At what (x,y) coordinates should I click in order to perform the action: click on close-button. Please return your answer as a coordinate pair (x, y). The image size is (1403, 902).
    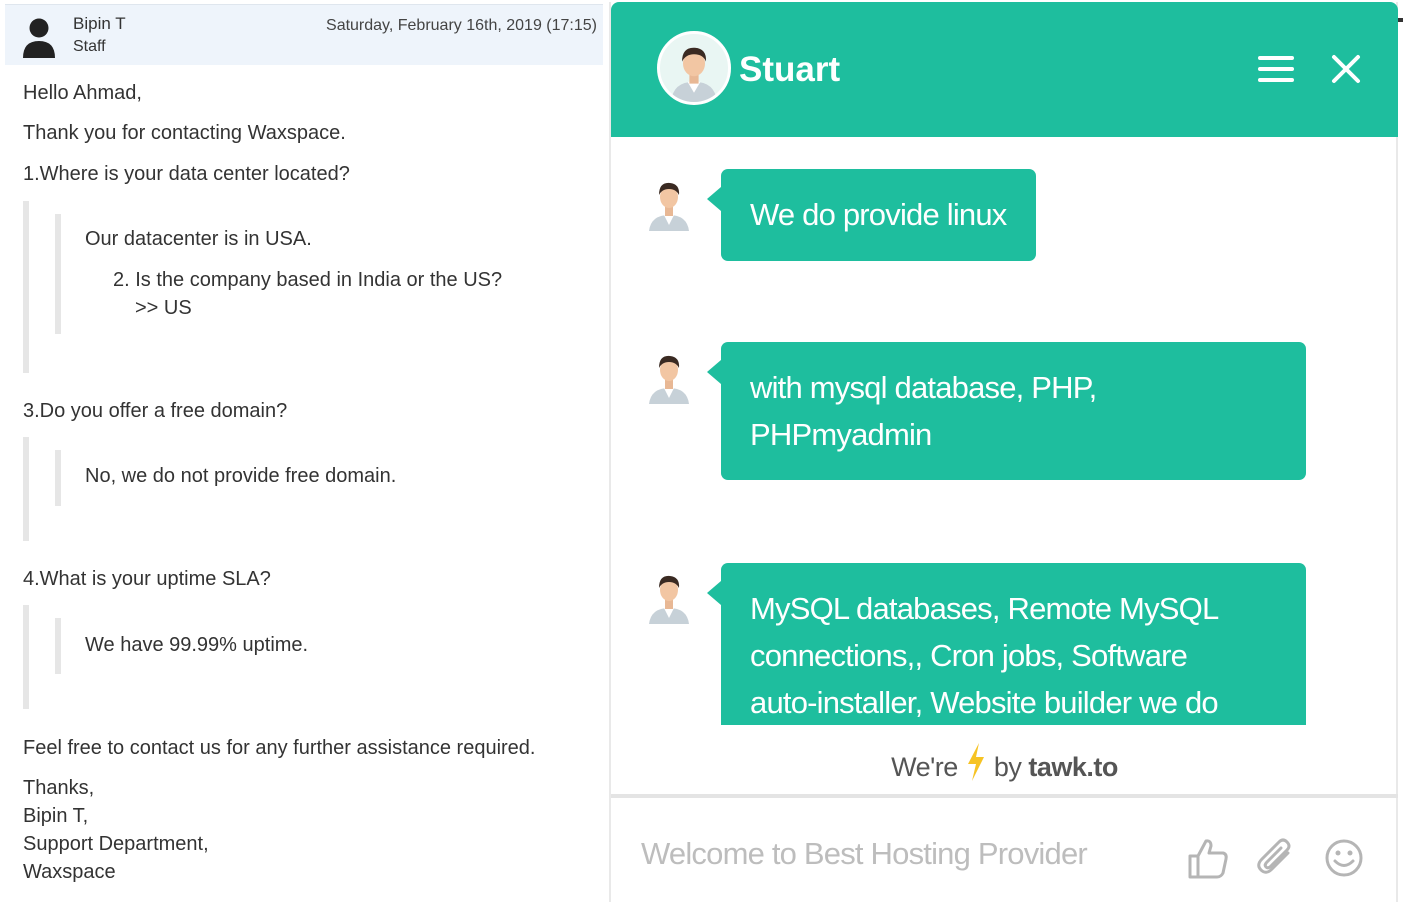
    Looking at the image, I should click on (1346, 69).